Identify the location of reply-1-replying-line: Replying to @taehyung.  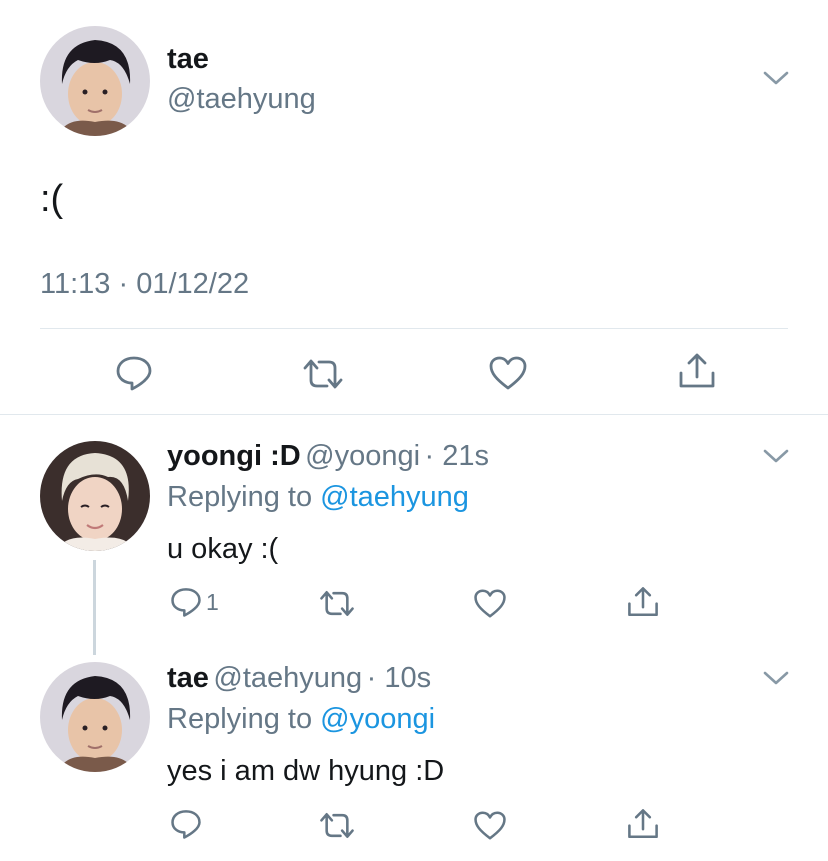
(318, 497).